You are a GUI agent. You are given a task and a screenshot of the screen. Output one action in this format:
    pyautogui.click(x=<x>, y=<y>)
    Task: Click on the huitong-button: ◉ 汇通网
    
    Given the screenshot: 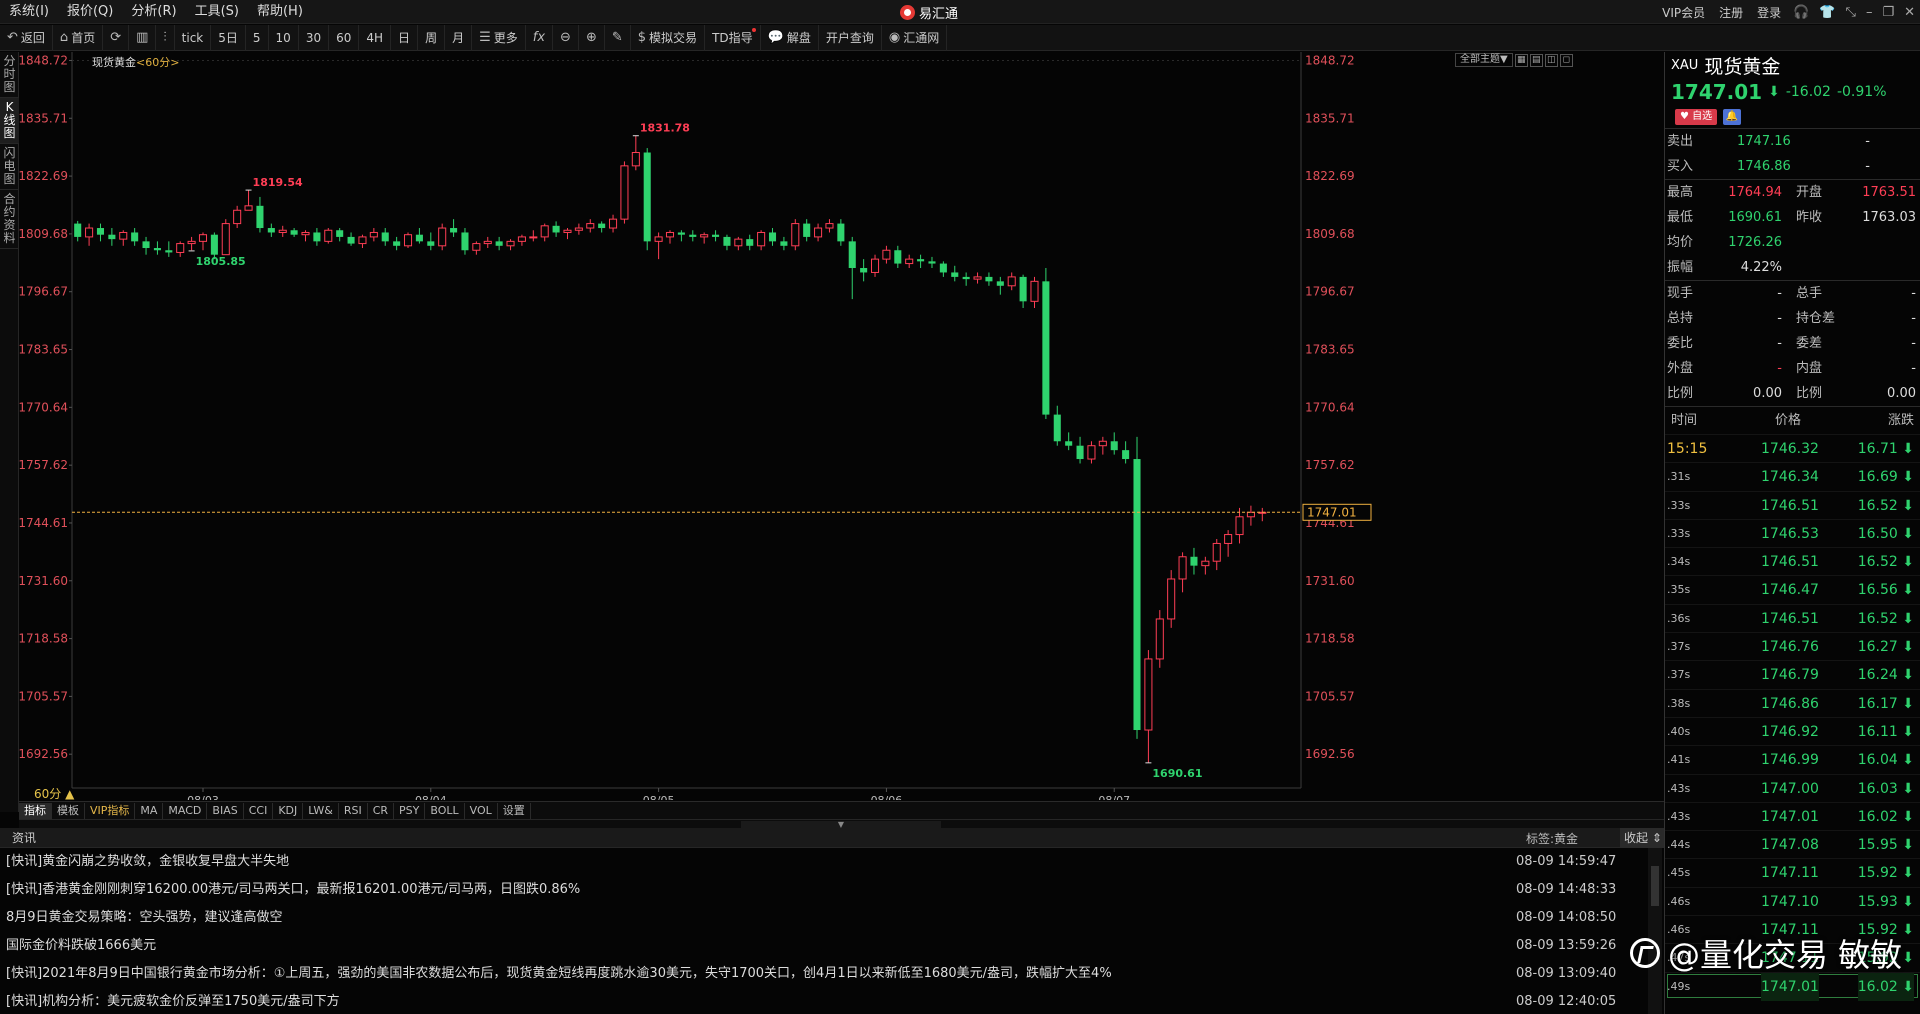 What is the action you would take?
    pyautogui.click(x=915, y=37)
    